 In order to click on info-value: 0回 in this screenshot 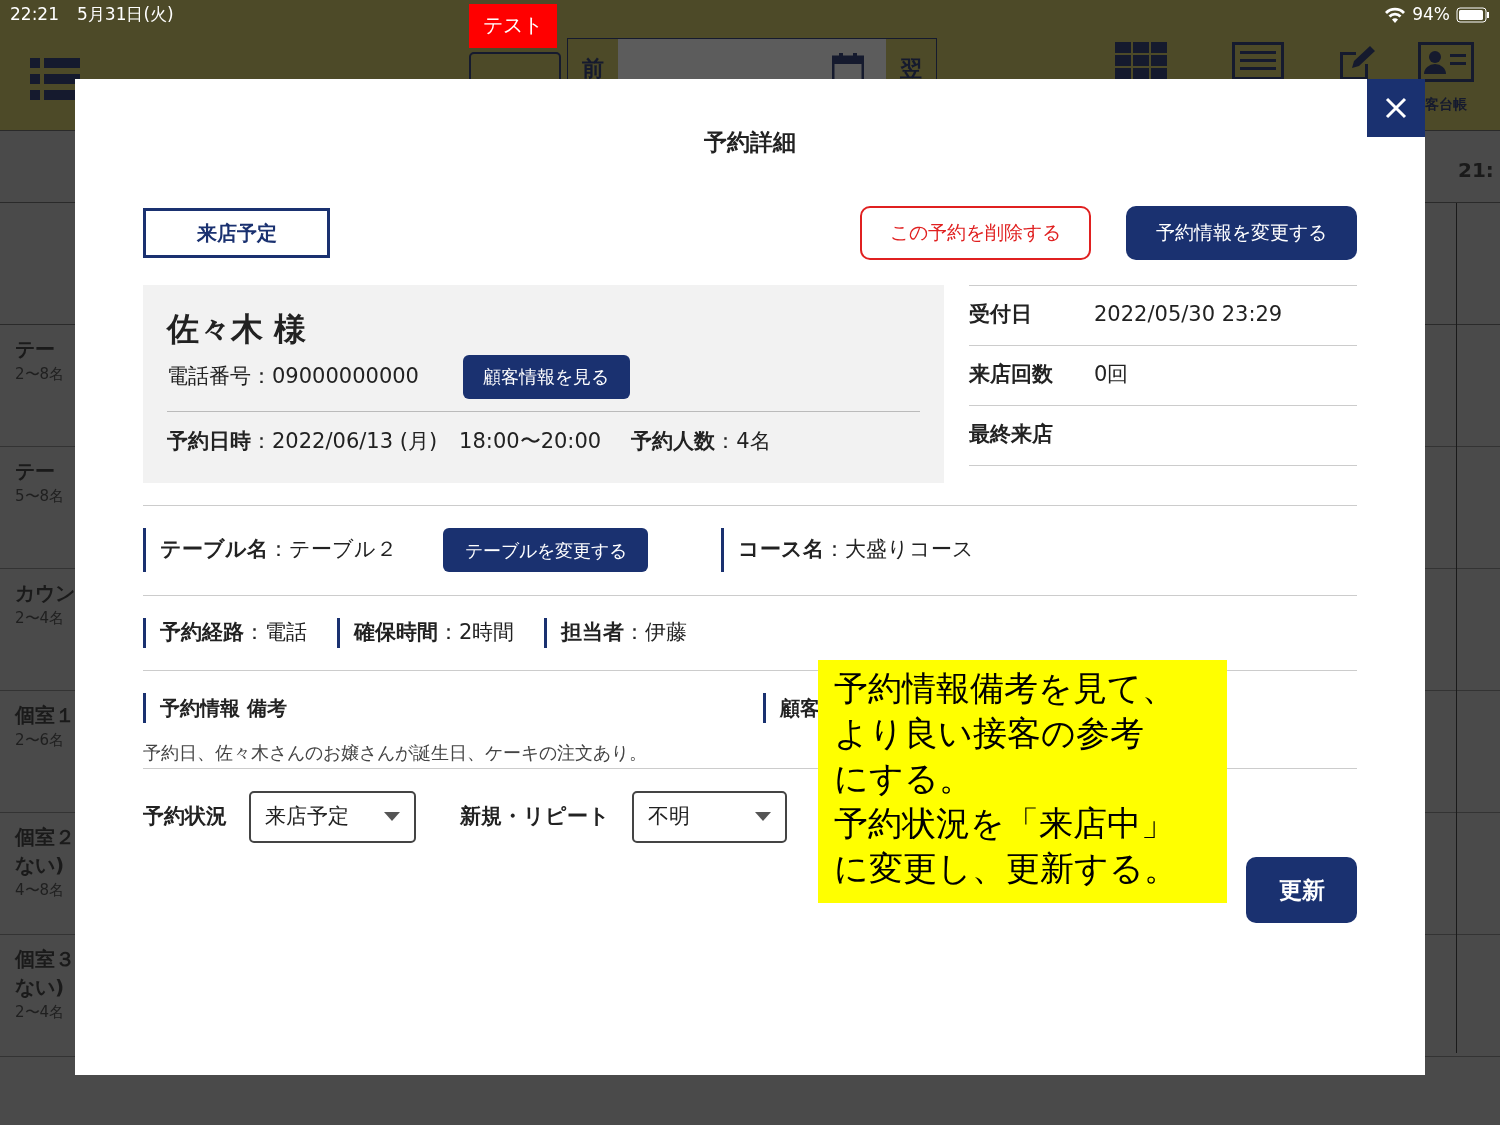, I will do `click(1111, 375)`.